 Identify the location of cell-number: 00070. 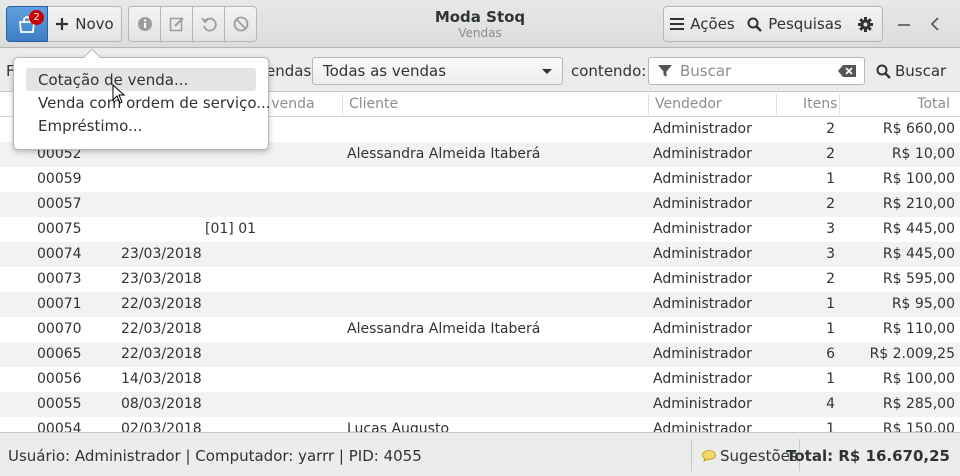
(59, 329).